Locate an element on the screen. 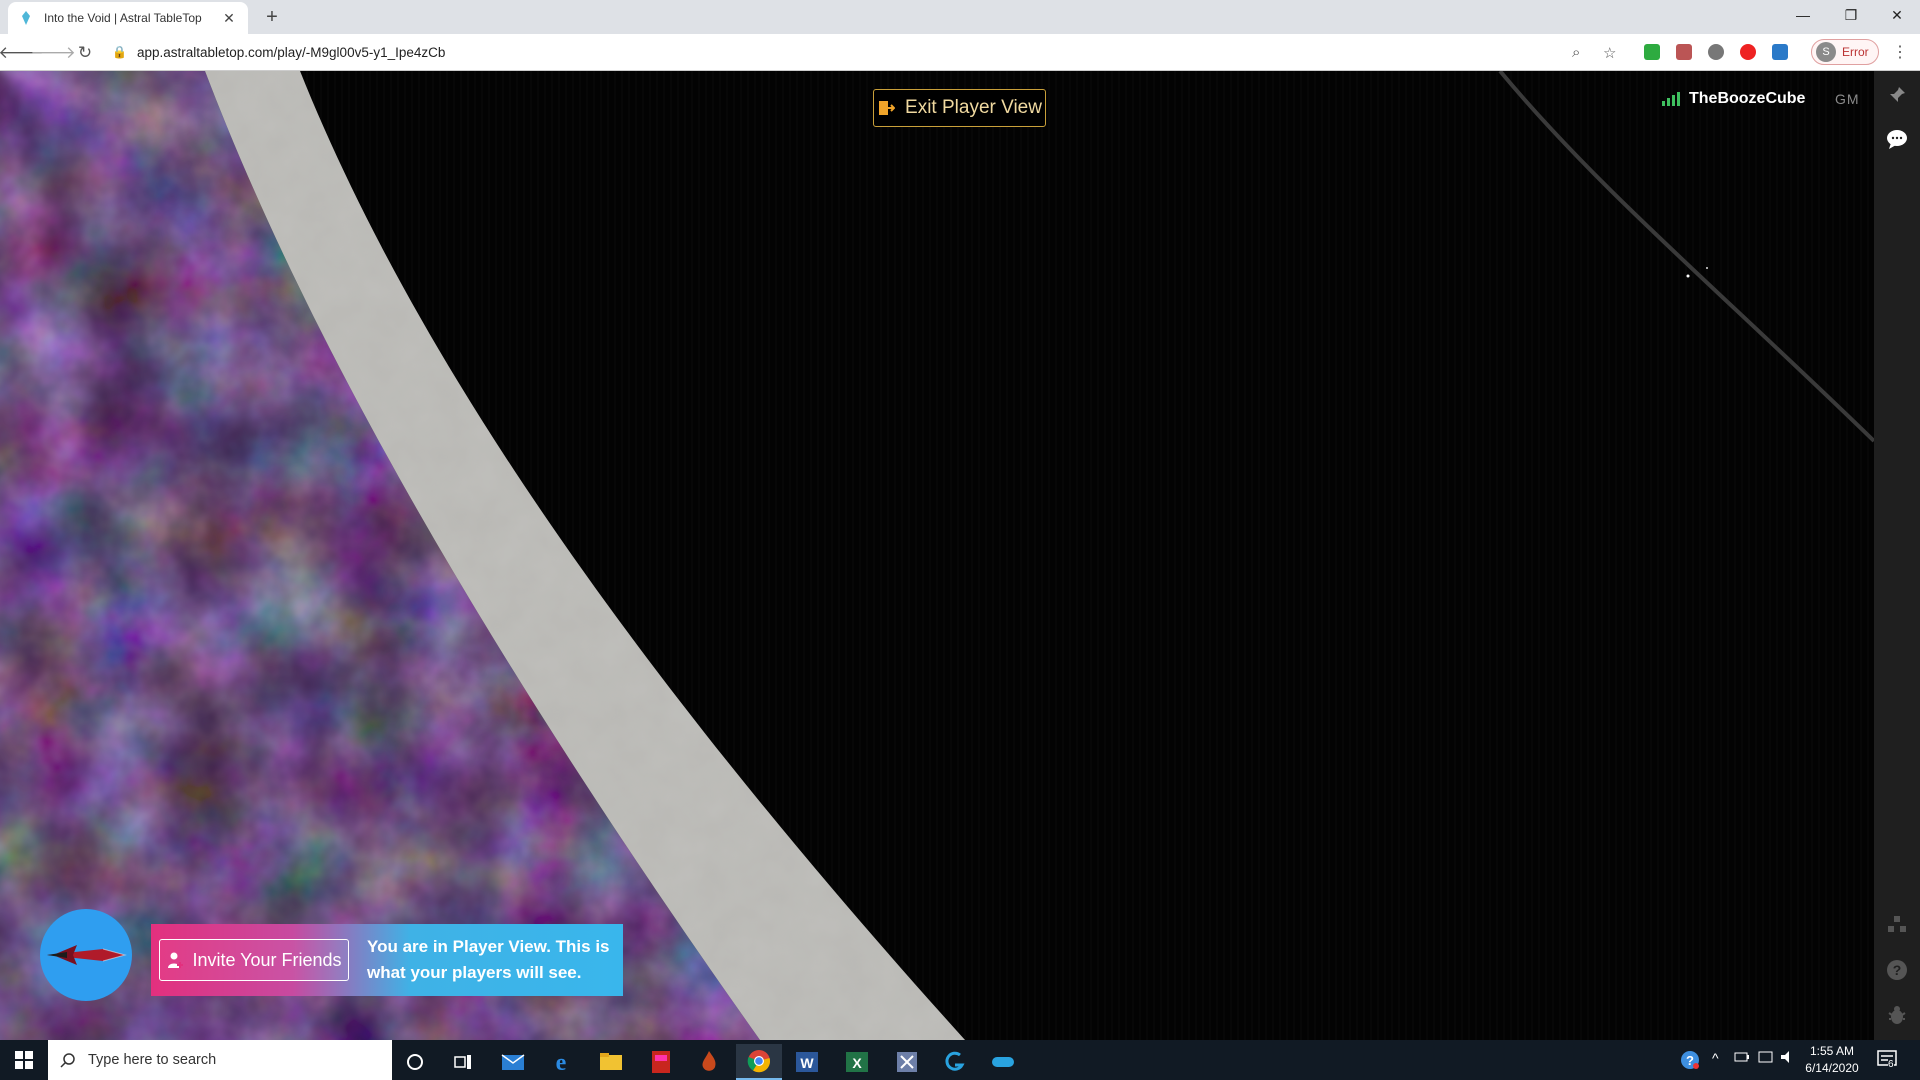  right-sidebar: ? is located at coordinates (1897, 555).